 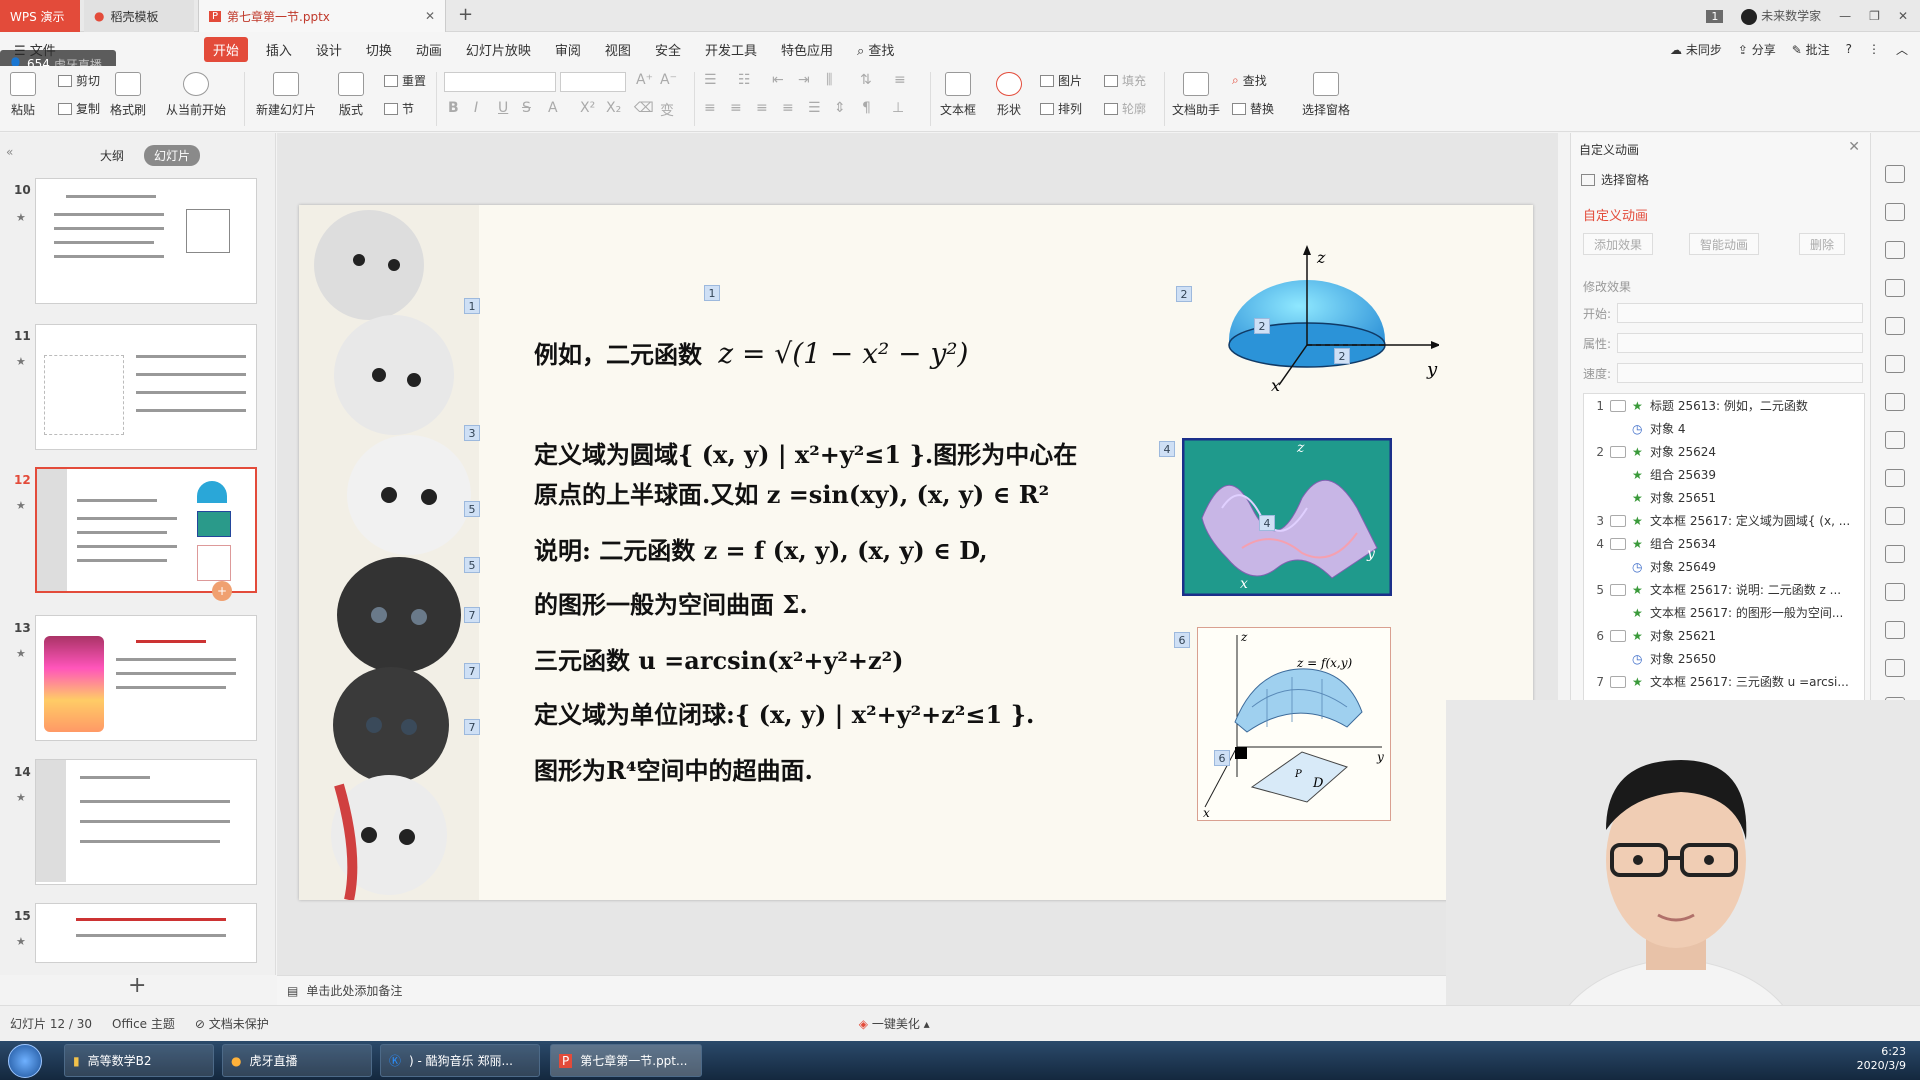 What do you see at coordinates (196, 95) in the screenshot?
I see `play-from-current-button: 从当前开始` at bounding box center [196, 95].